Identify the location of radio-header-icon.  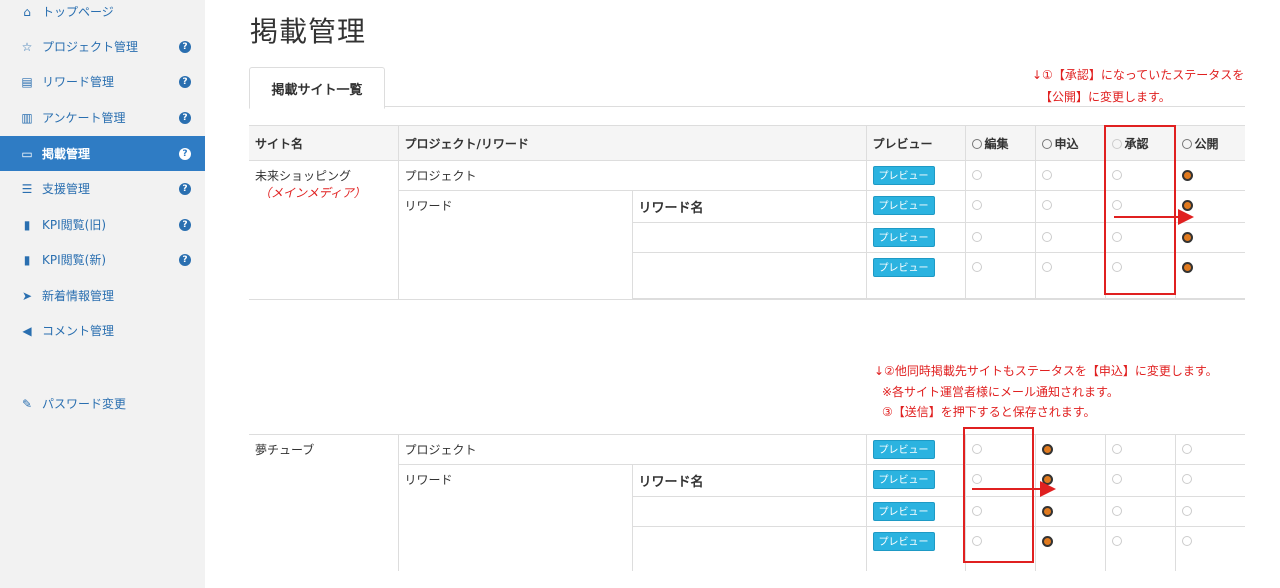
(976, 143).